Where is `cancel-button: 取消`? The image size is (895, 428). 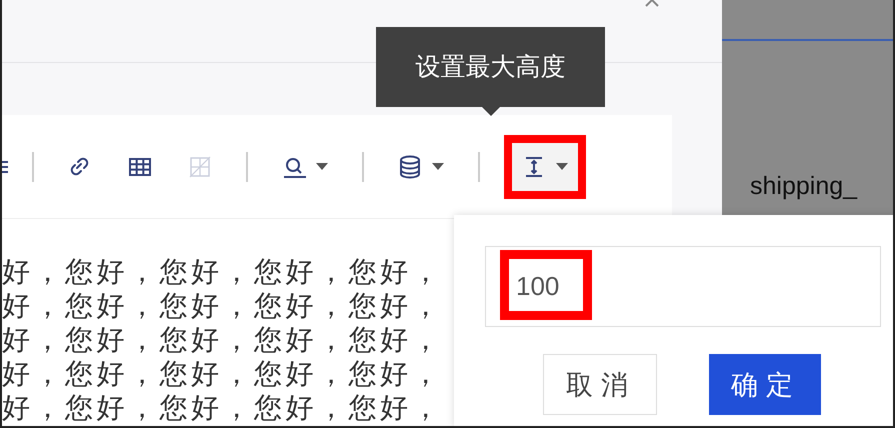 cancel-button: 取消 is located at coordinates (600, 384).